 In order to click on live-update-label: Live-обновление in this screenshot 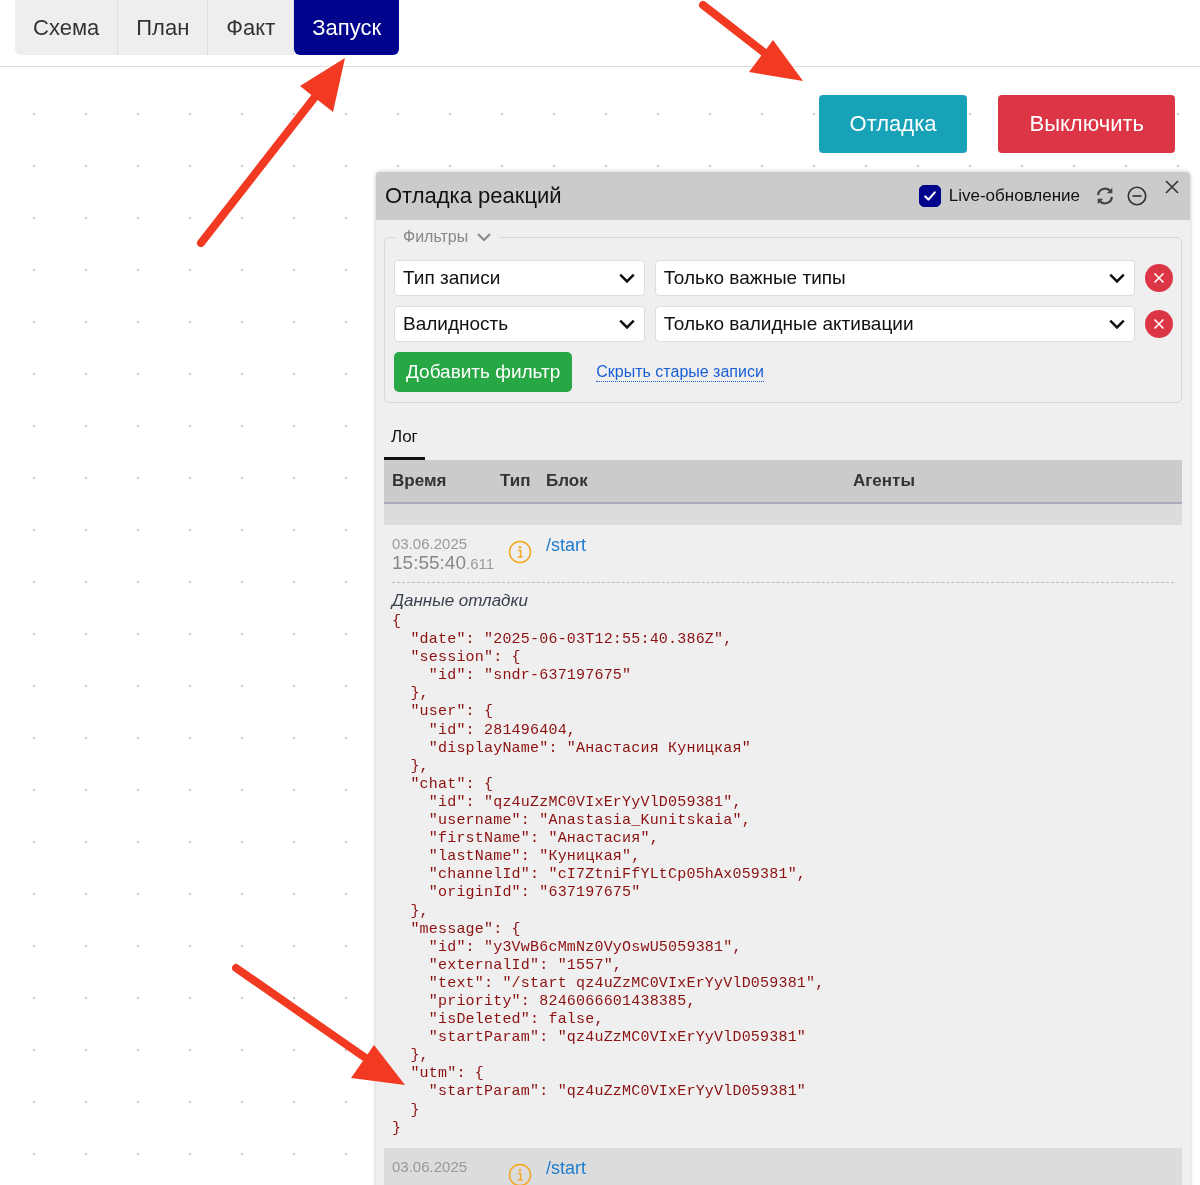, I will do `click(1014, 196)`.